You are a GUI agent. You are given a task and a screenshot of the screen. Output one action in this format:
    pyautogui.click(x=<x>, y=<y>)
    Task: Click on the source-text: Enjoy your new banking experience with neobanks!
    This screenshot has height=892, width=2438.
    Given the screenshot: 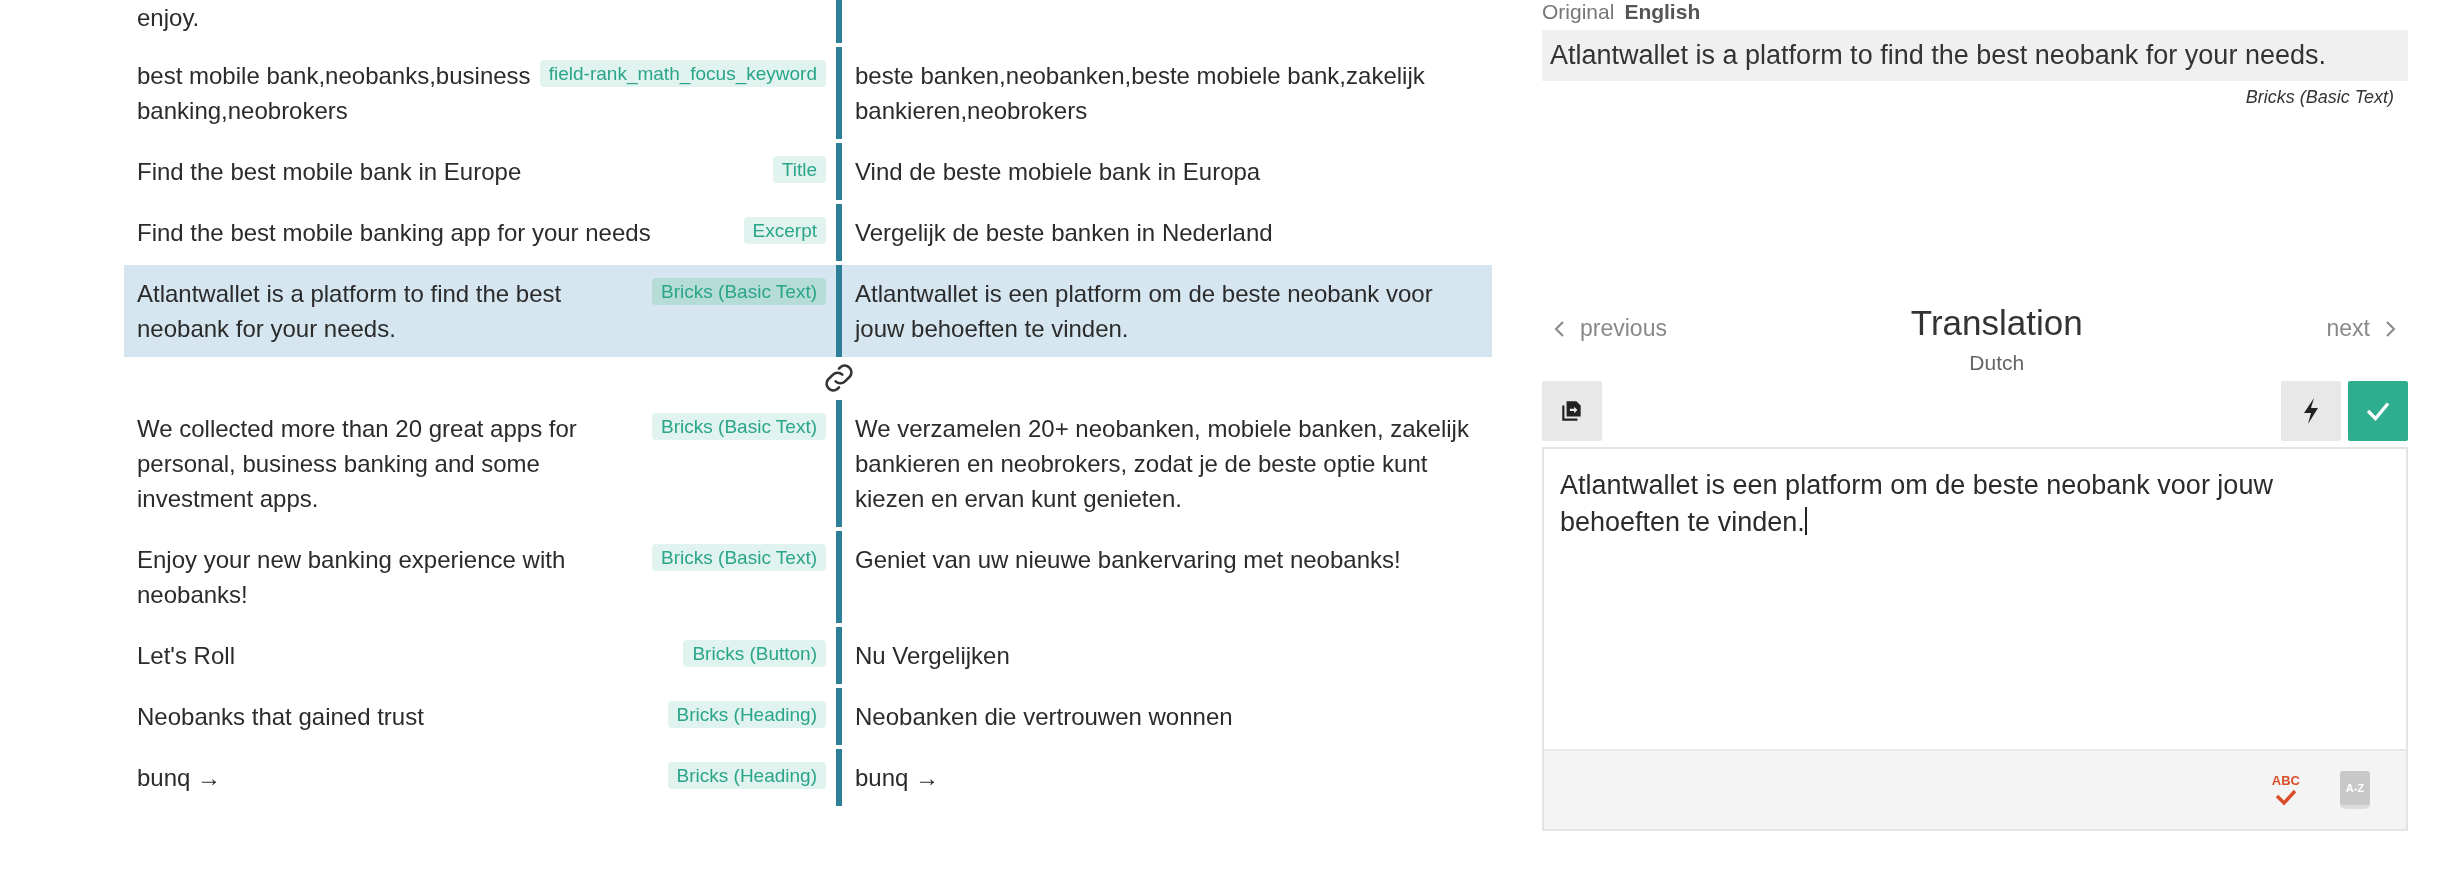 What is the action you would take?
    pyautogui.click(x=352, y=577)
    